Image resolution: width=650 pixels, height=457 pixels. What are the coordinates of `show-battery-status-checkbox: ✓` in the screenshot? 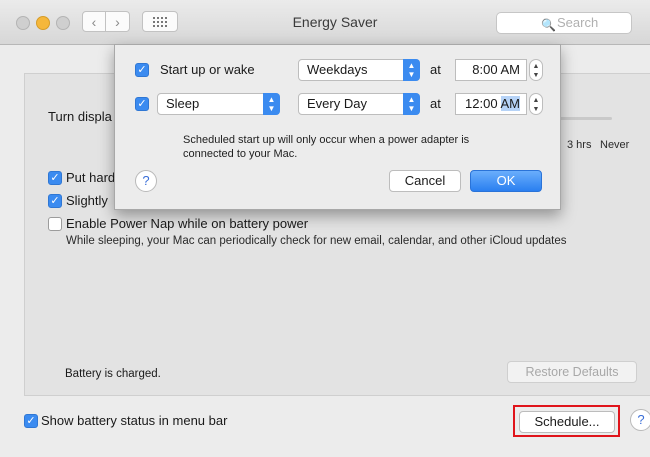 It's located at (31, 421).